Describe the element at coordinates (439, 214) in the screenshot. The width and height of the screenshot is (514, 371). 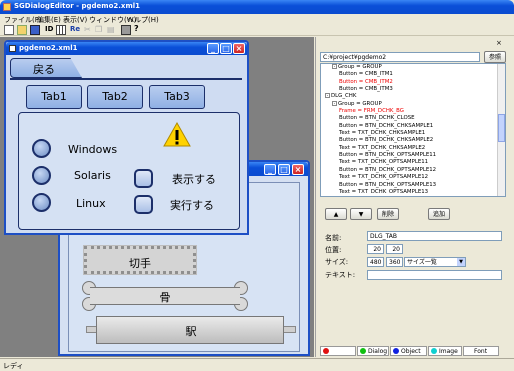
I see `add-button: 追加` at that location.